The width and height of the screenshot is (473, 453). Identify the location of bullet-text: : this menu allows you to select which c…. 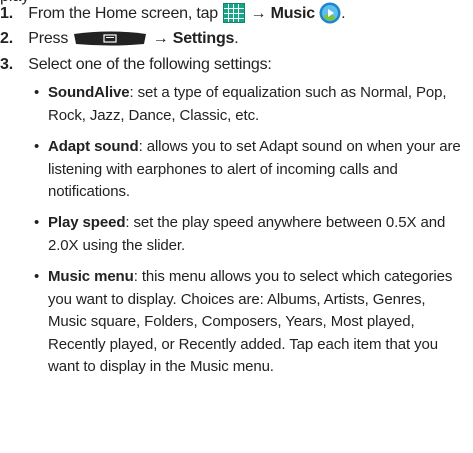
(293, 276).